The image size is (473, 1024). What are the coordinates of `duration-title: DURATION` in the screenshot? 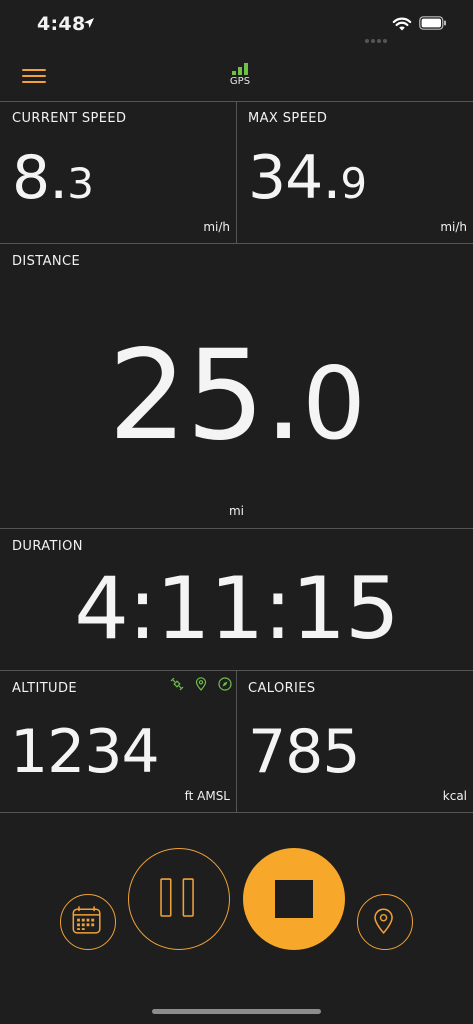 It's located at (47, 546).